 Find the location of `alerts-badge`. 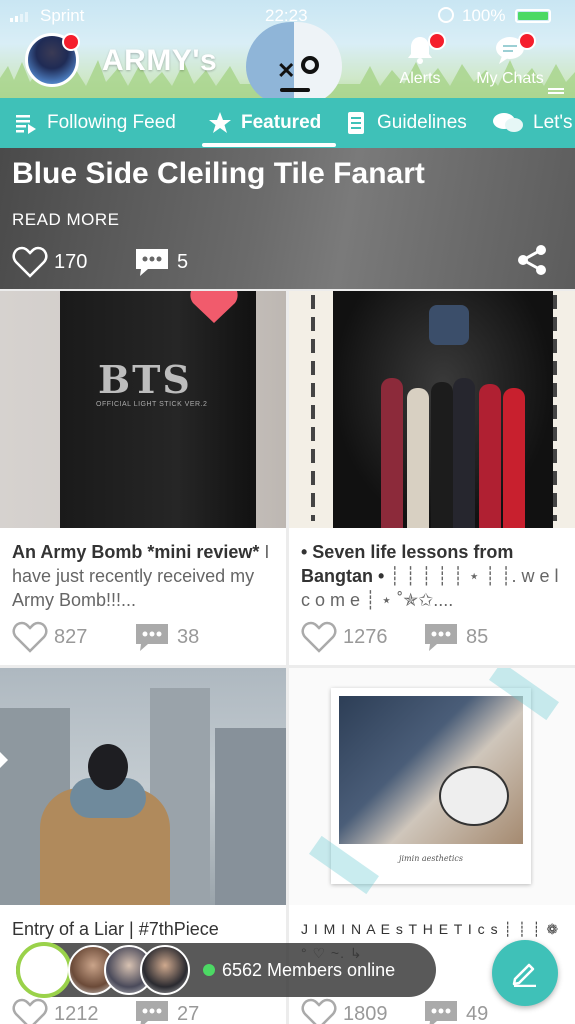

alerts-badge is located at coordinates (437, 41).